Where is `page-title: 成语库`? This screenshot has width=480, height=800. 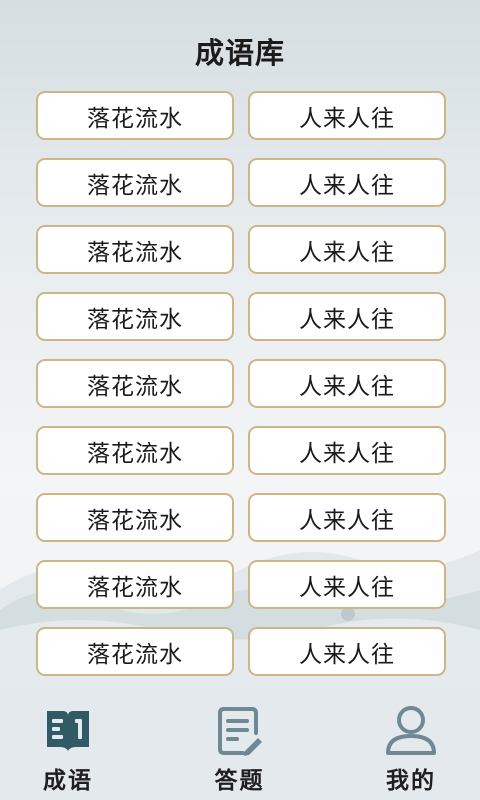
page-title: 成语库 is located at coordinates (239, 53).